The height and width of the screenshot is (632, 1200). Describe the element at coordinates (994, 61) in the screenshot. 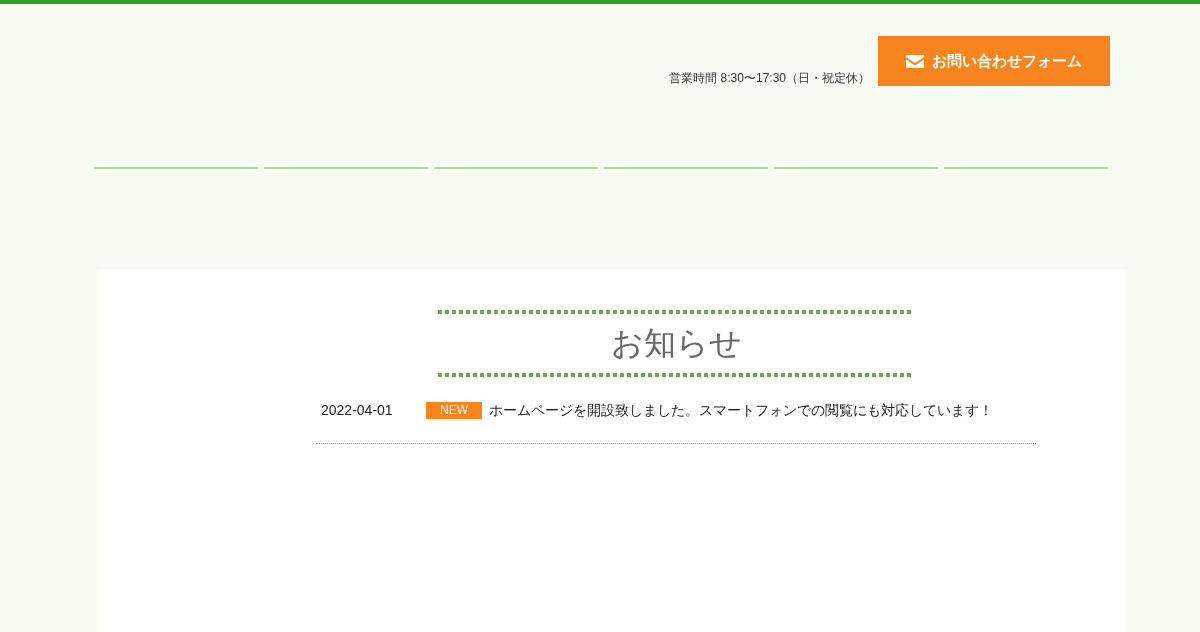

I see `contact-form-button: お問い合わせフォーム` at that location.